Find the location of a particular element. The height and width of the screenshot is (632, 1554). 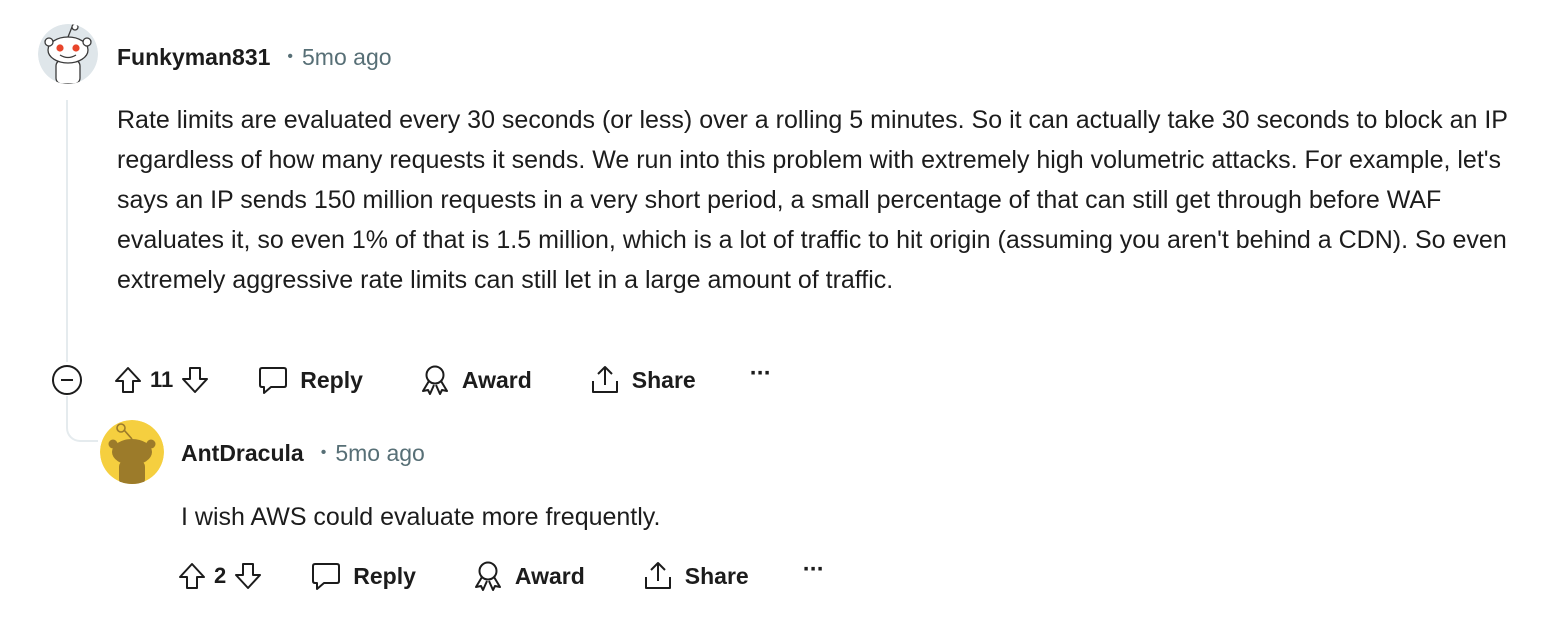

comment-meta: Funkyman831 • 5mo ago is located at coordinates (254, 57).